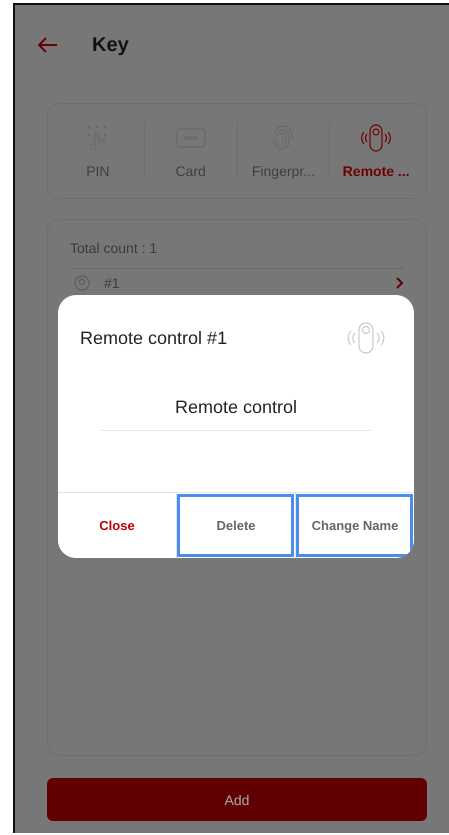  What do you see at coordinates (236, 410) in the screenshot?
I see `name-input-field: Remote control` at bounding box center [236, 410].